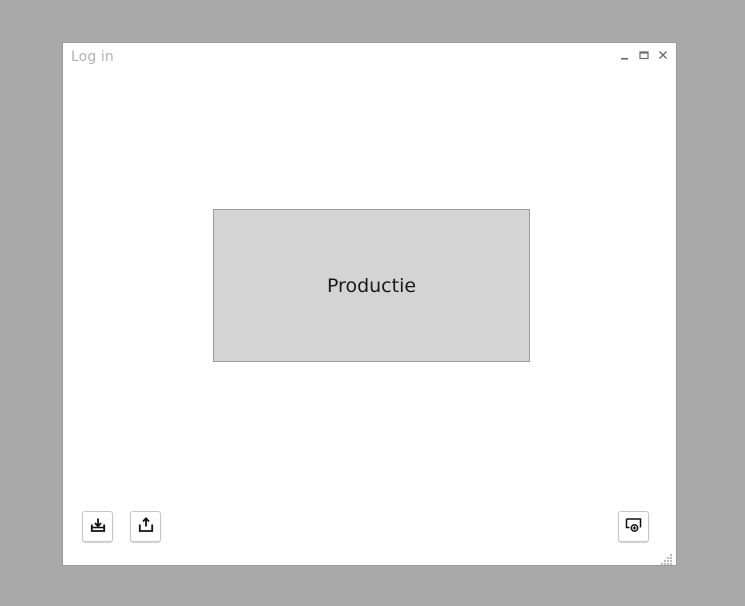 The width and height of the screenshot is (745, 606). I want to click on window-controls, so click(644, 55).